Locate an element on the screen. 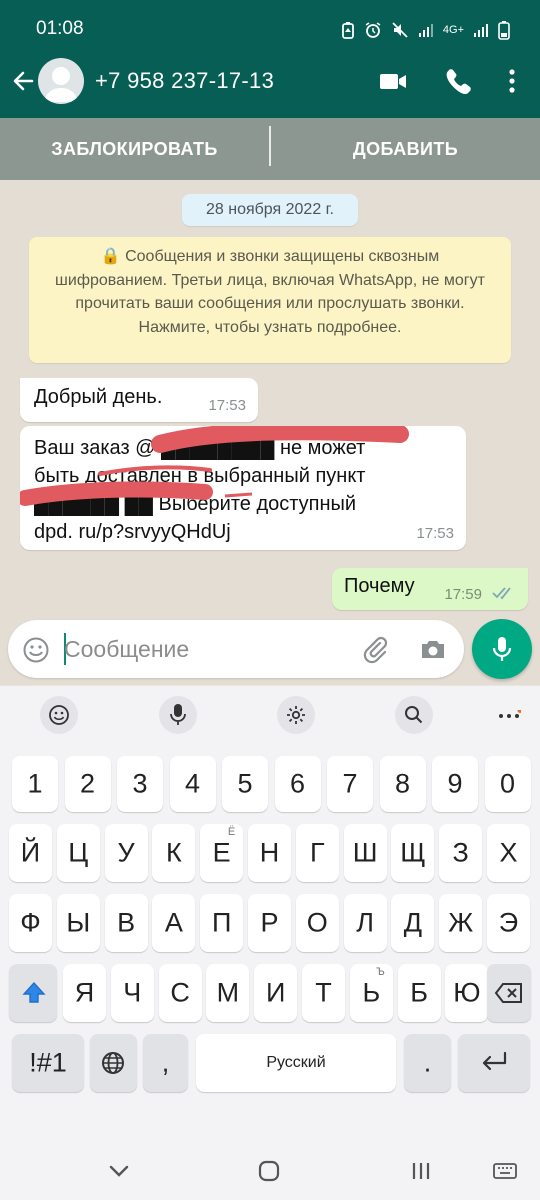 The image size is (540, 1200). key-label: Х is located at coordinates (508, 852).